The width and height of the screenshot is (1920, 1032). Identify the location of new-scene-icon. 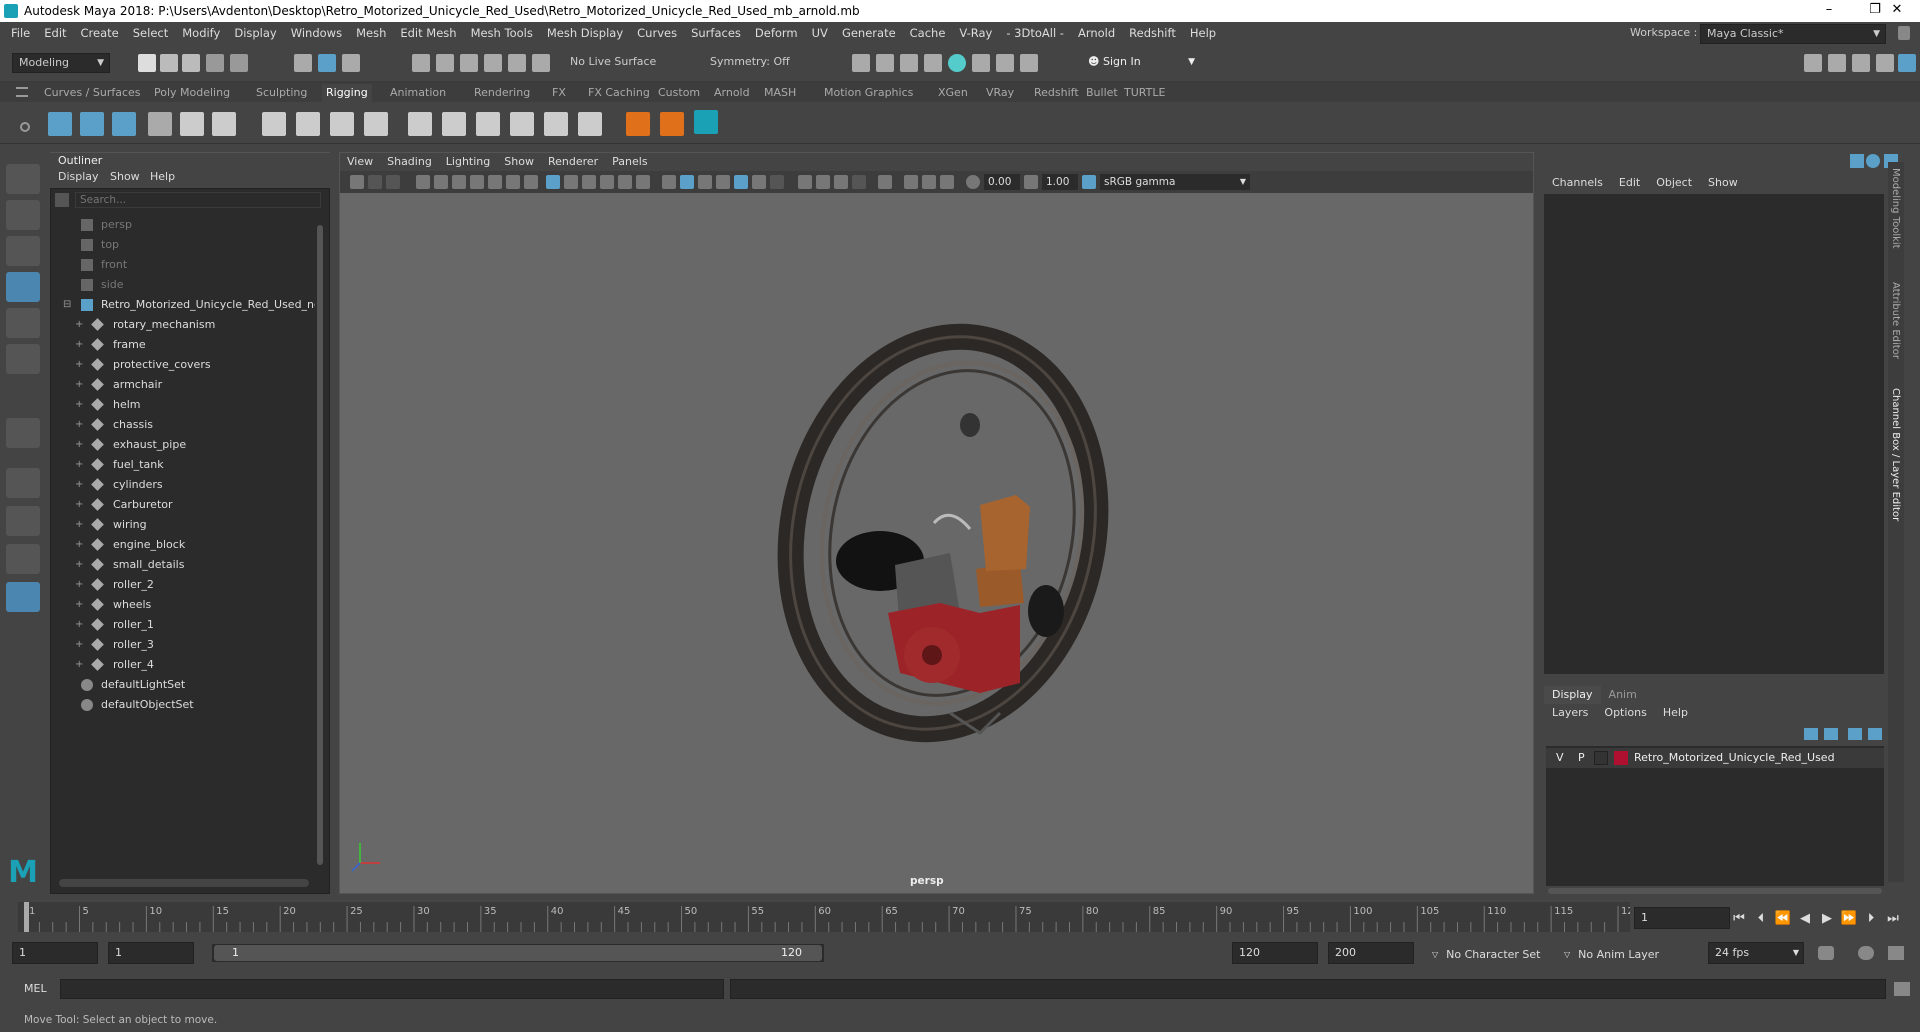
(147, 63).